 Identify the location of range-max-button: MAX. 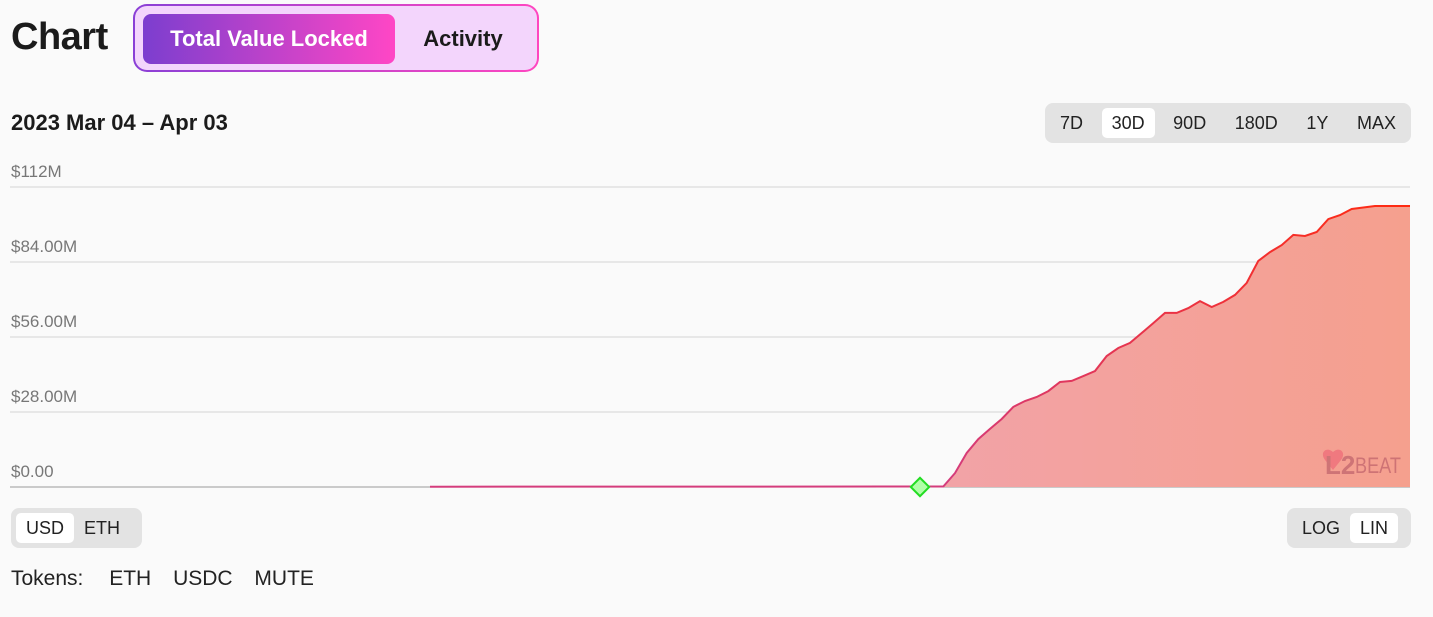
(1376, 123).